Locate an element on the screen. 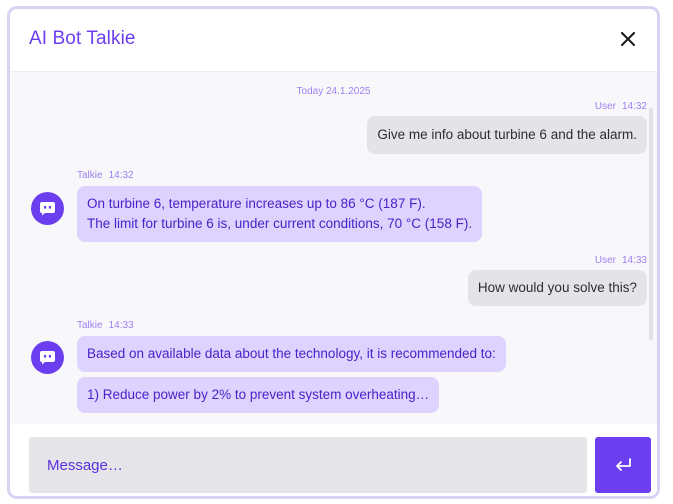 Image resolution: width=673 pixels, height=504 pixels. chat-header: AI Bot Talkie is located at coordinates (333, 40).